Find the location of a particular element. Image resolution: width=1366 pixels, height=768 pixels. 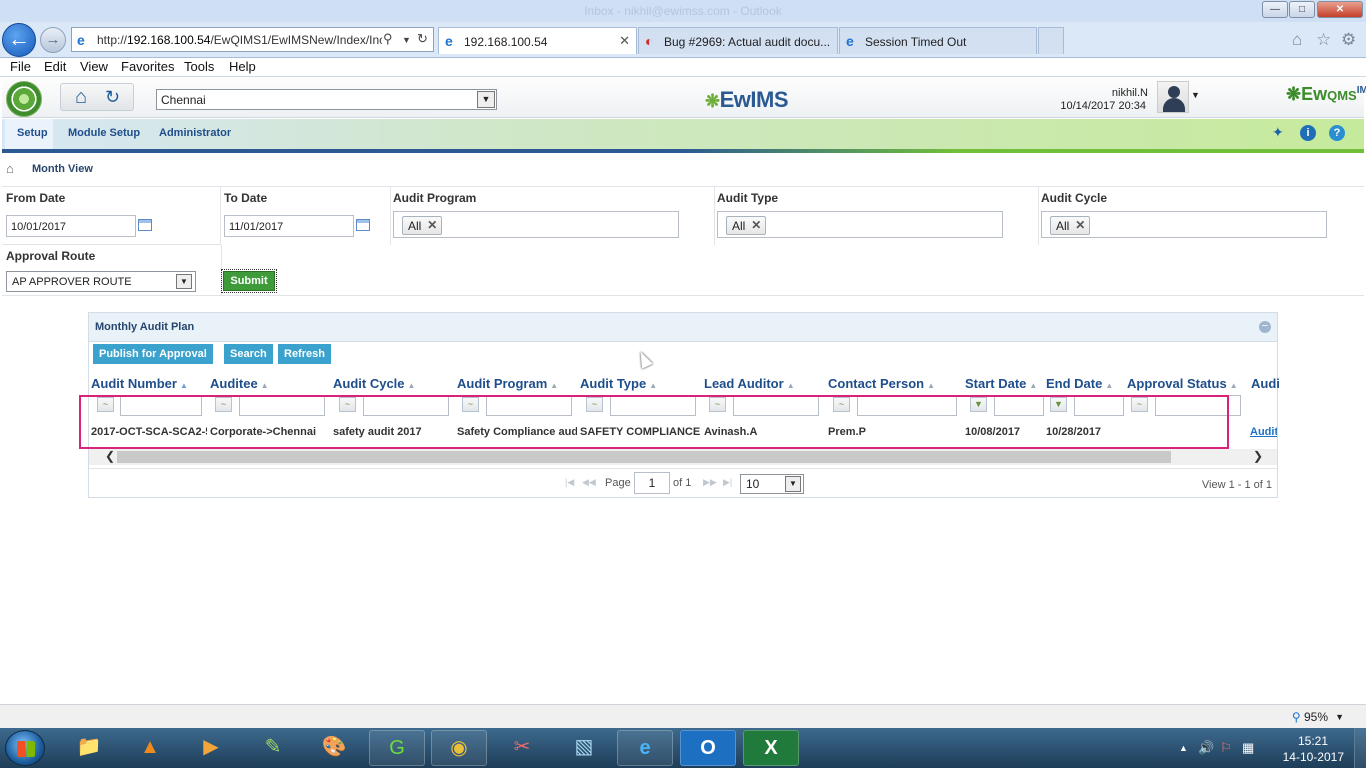

action-center-icon: ▦ is located at coordinates (1248, 748).